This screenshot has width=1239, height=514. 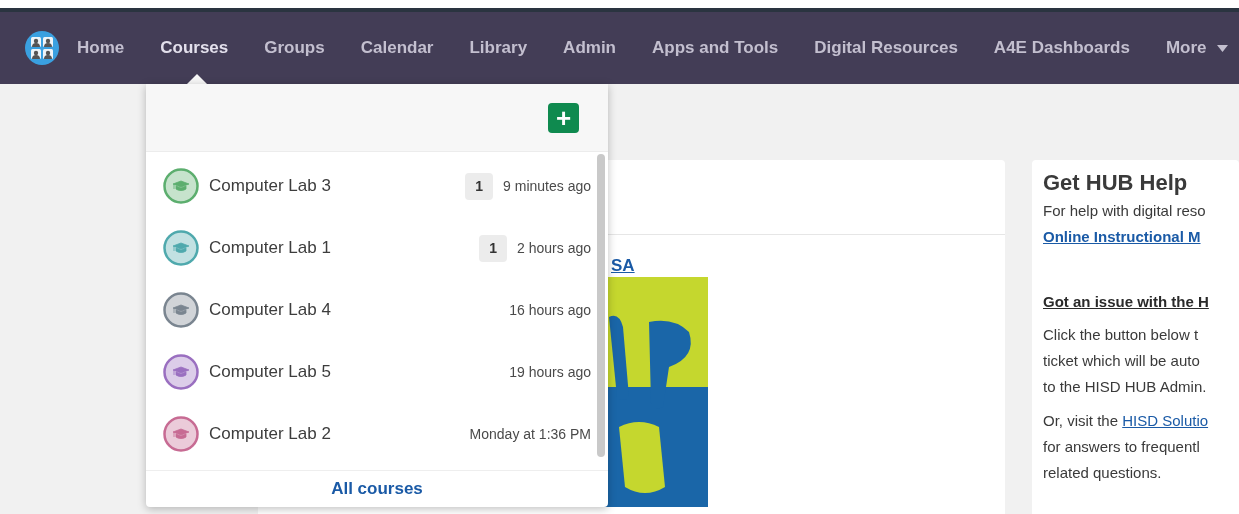 I want to click on help-paragraph: Or, visit the HISD Solutio for answers to frequentl related questions., so click(x=1126, y=447).